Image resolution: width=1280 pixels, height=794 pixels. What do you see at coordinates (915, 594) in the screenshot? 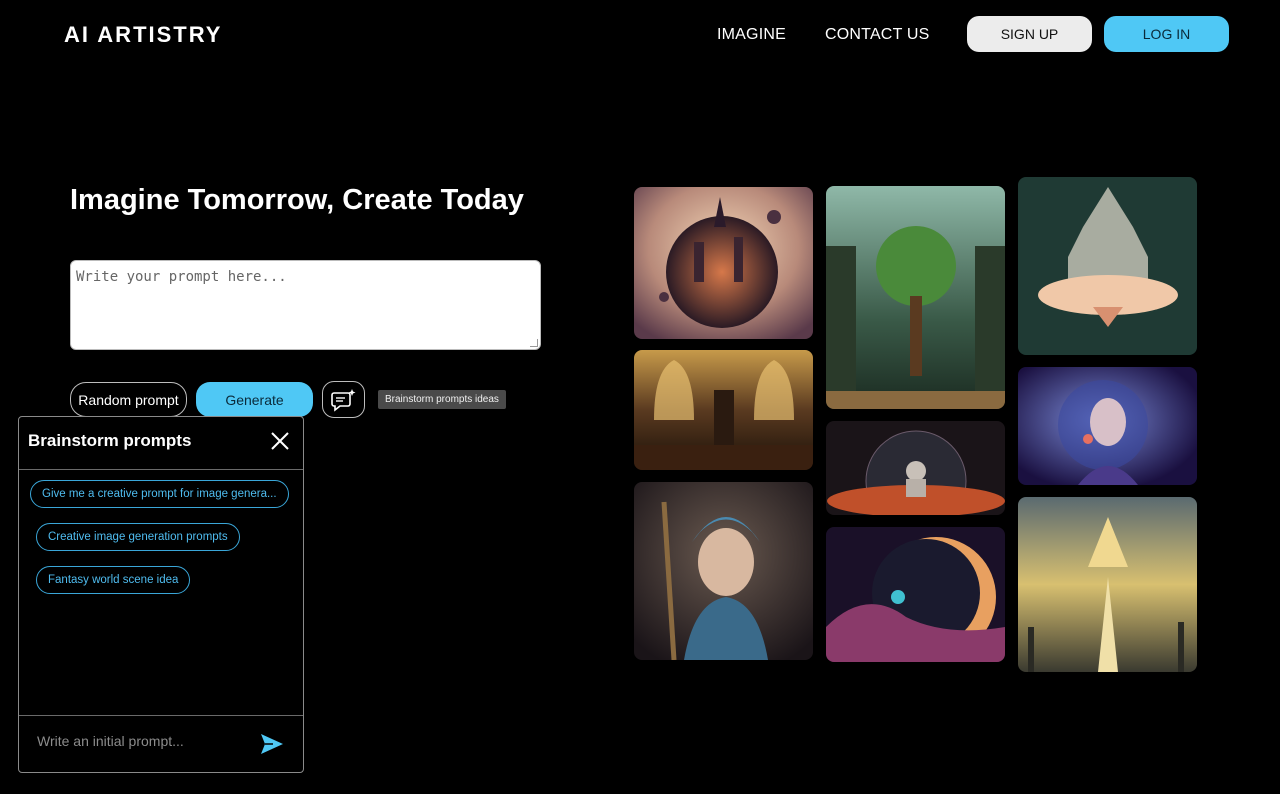
I see `gallery-image-astronaut-moon` at bounding box center [915, 594].